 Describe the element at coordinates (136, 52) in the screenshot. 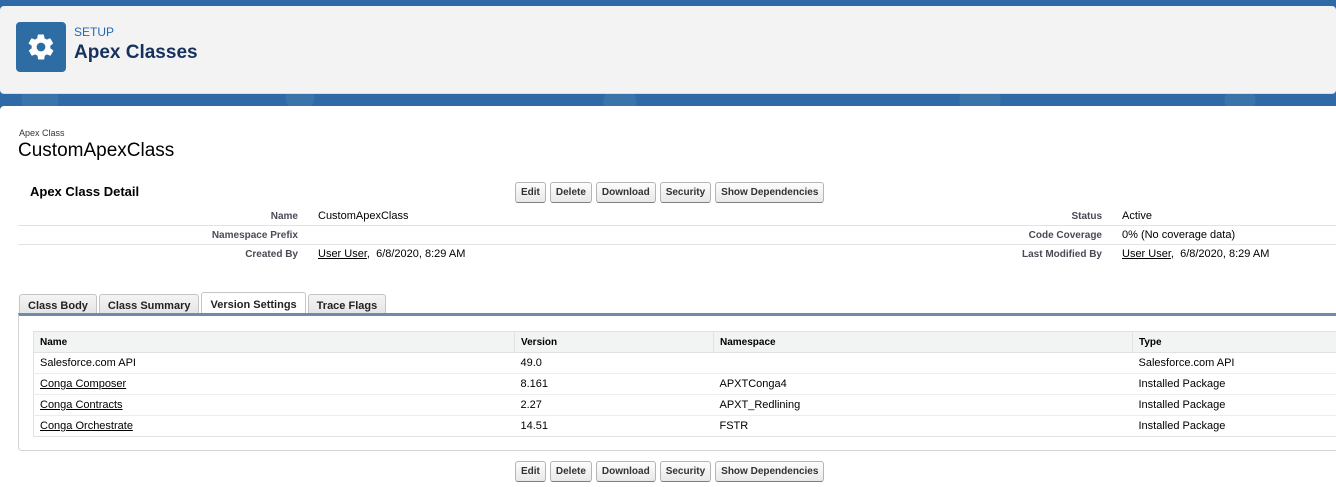

I see `page-title: Apex Classes` at that location.